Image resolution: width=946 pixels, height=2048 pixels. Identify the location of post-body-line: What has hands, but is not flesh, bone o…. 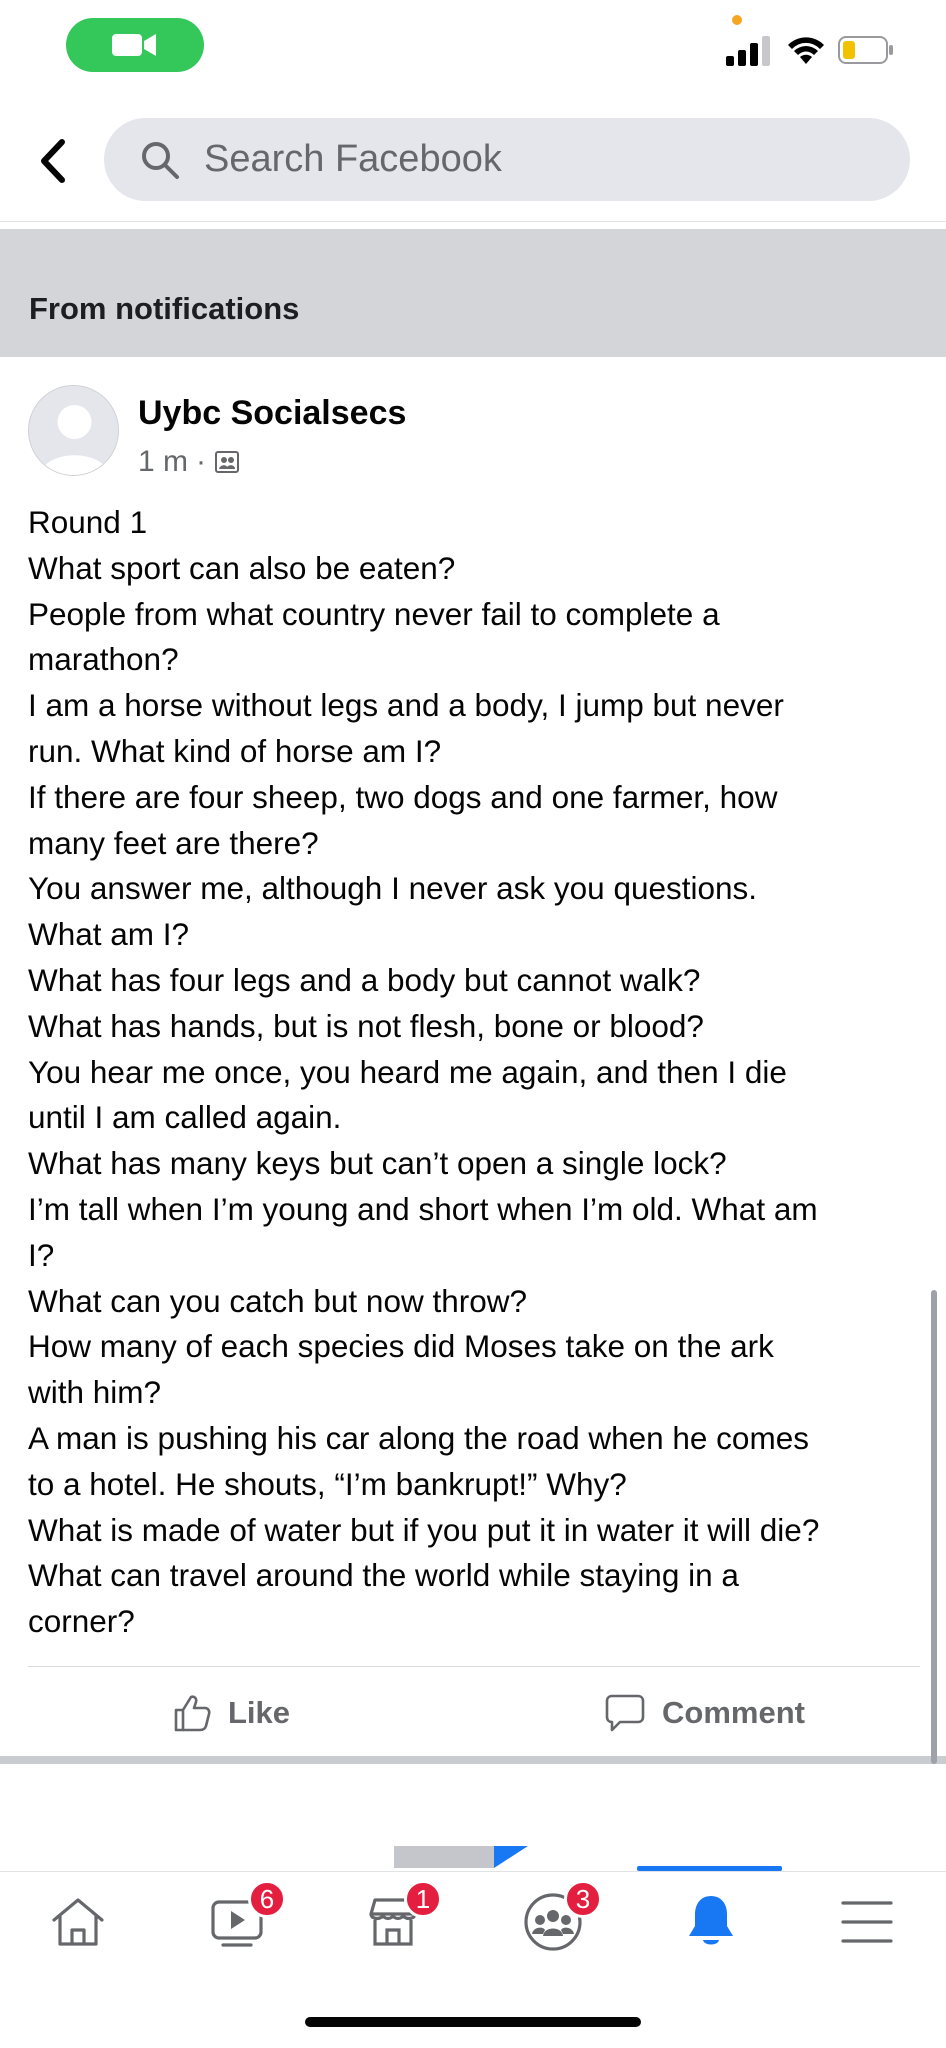
(366, 1025).